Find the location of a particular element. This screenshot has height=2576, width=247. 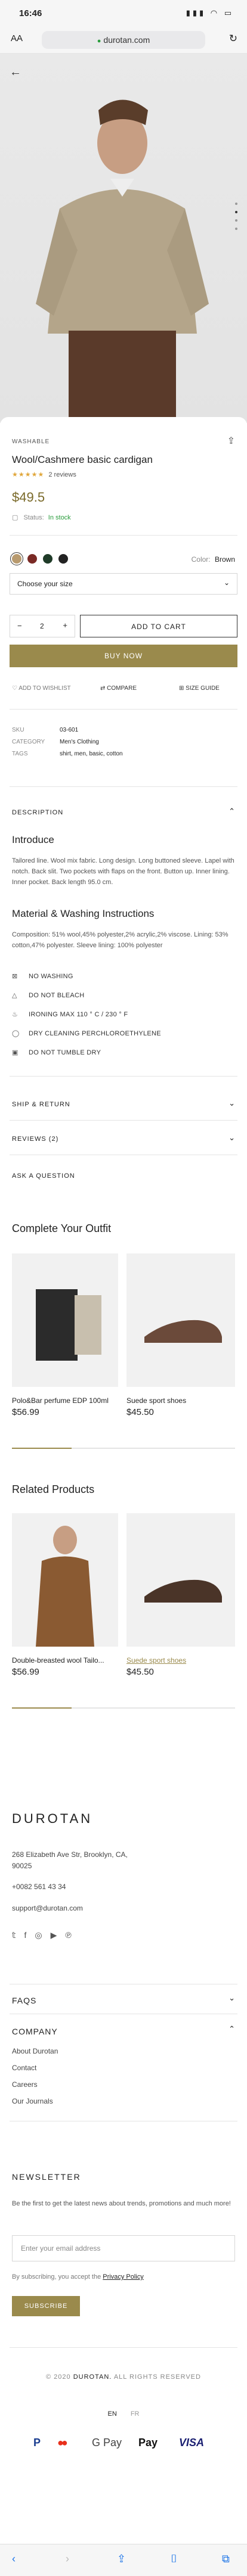

qty-value: 2 is located at coordinates (42, 626).